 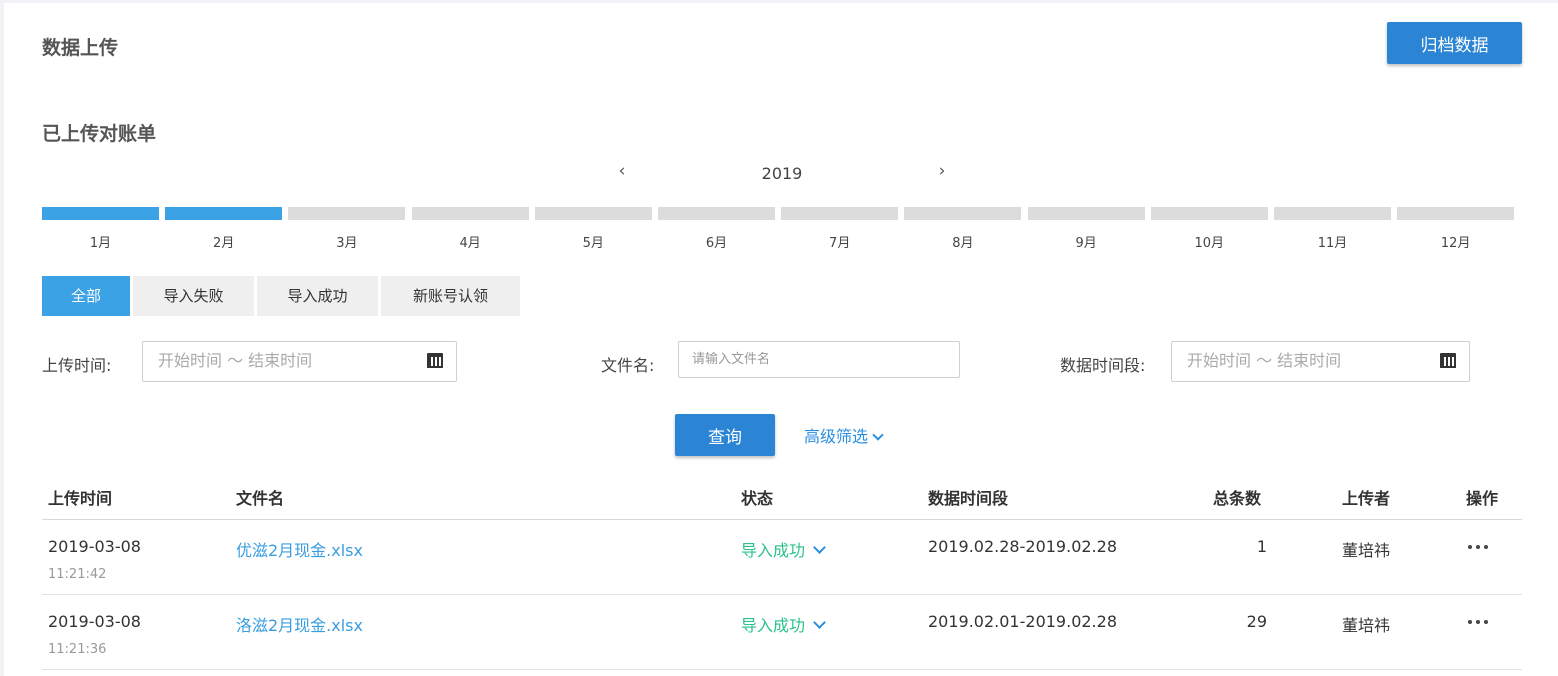 What do you see at coordinates (470, 230) in the screenshot?
I see `month-item: 4月` at bounding box center [470, 230].